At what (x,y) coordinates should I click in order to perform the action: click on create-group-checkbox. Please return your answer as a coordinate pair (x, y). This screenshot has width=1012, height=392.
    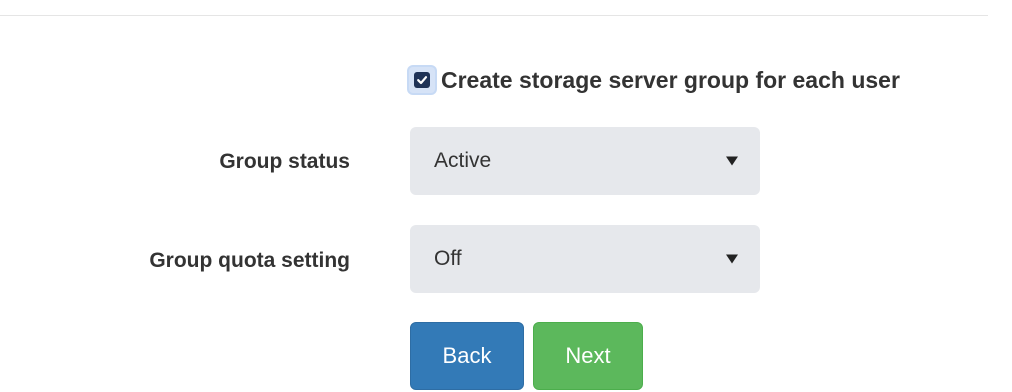
    Looking at the image, I should click on (422, 80).